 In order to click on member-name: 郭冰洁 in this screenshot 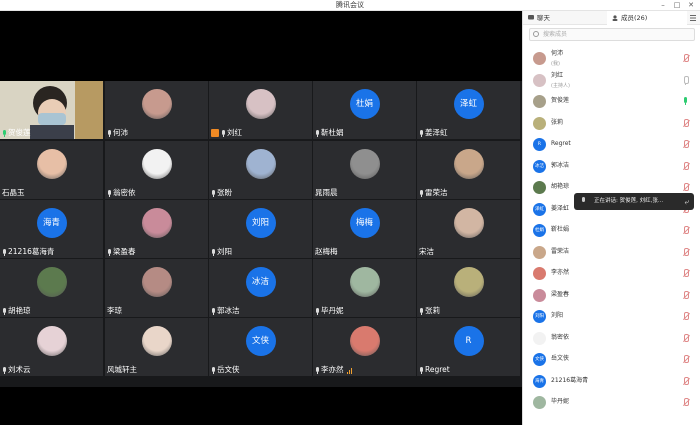, I will do `click(560, 165)`.